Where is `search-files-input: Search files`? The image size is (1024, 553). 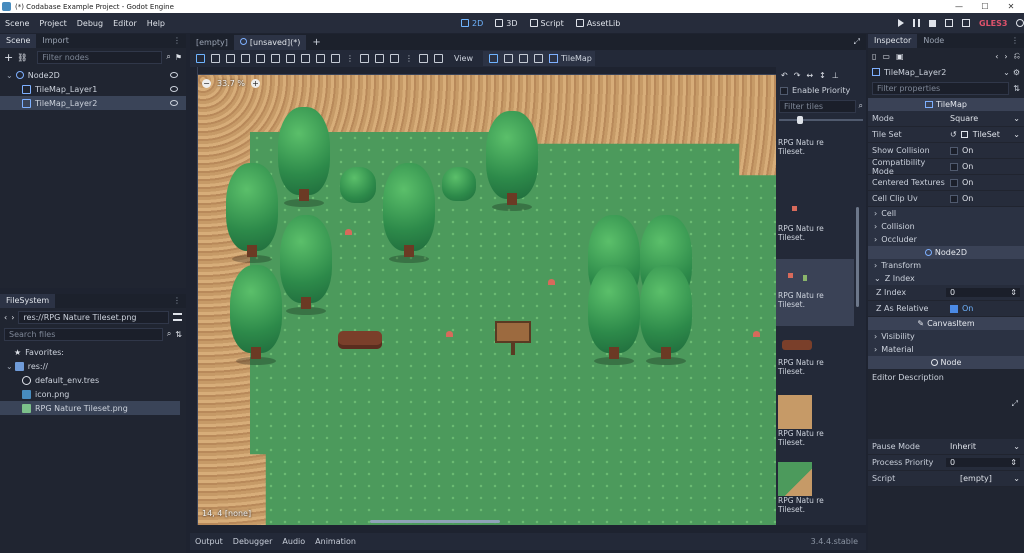
search-files-input: Search files is located at coordinates (83, 334).